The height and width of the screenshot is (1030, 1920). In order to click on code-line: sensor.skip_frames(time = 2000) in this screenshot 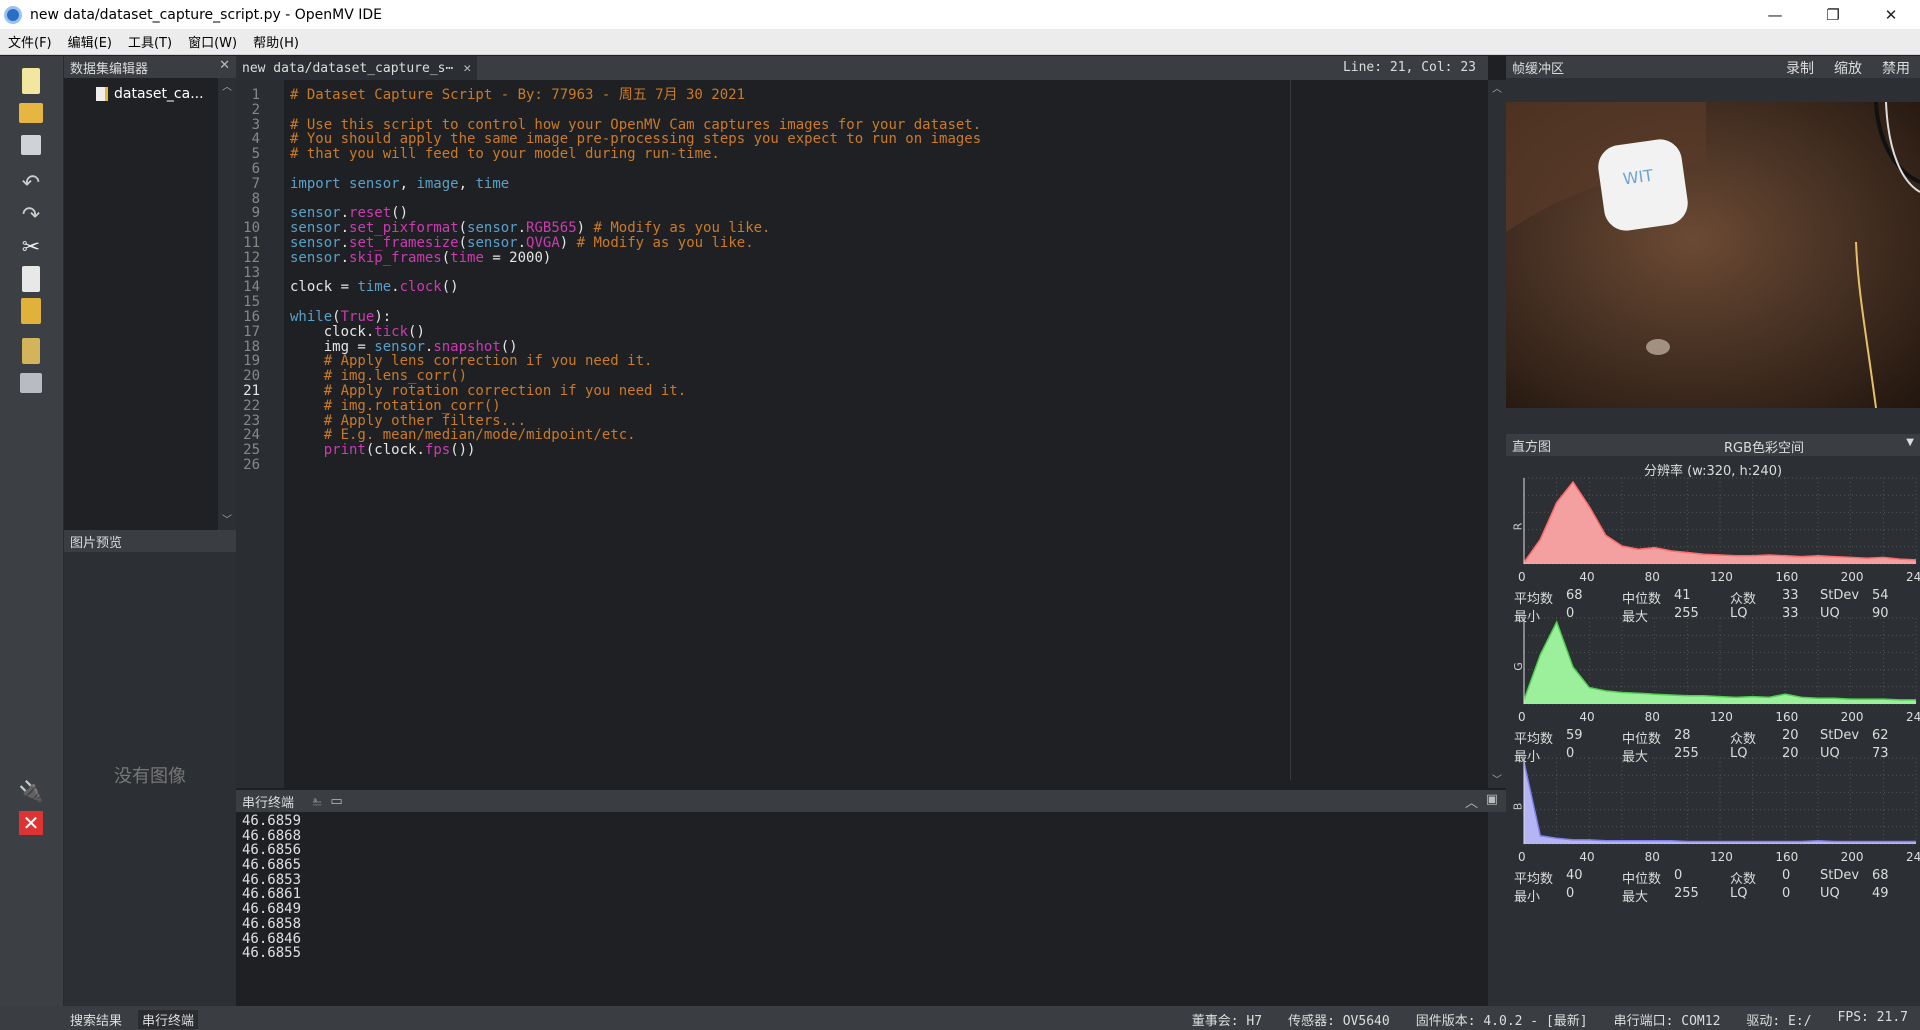, I will do `click(421, 257)`.